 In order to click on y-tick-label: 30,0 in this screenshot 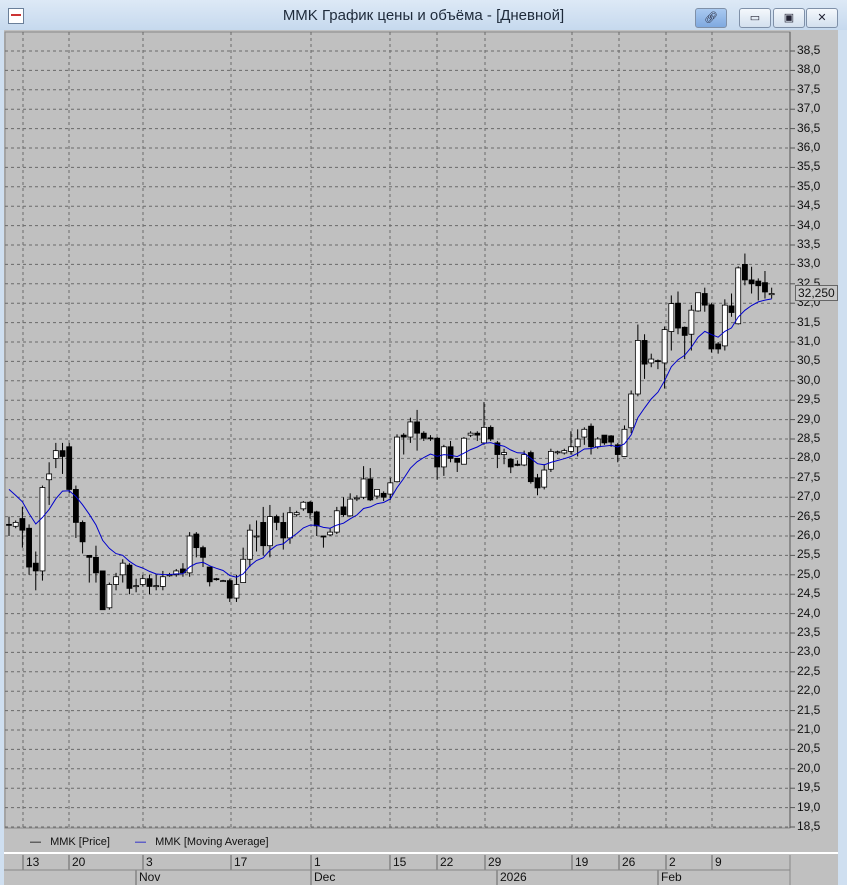, I will do `click(809, 379)`.